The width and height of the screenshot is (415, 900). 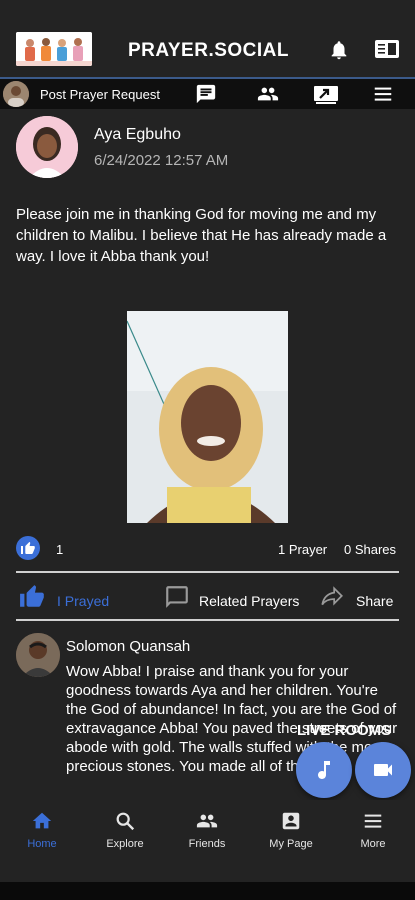 I want to click on videocam-icon, so click(x=383, y=770).